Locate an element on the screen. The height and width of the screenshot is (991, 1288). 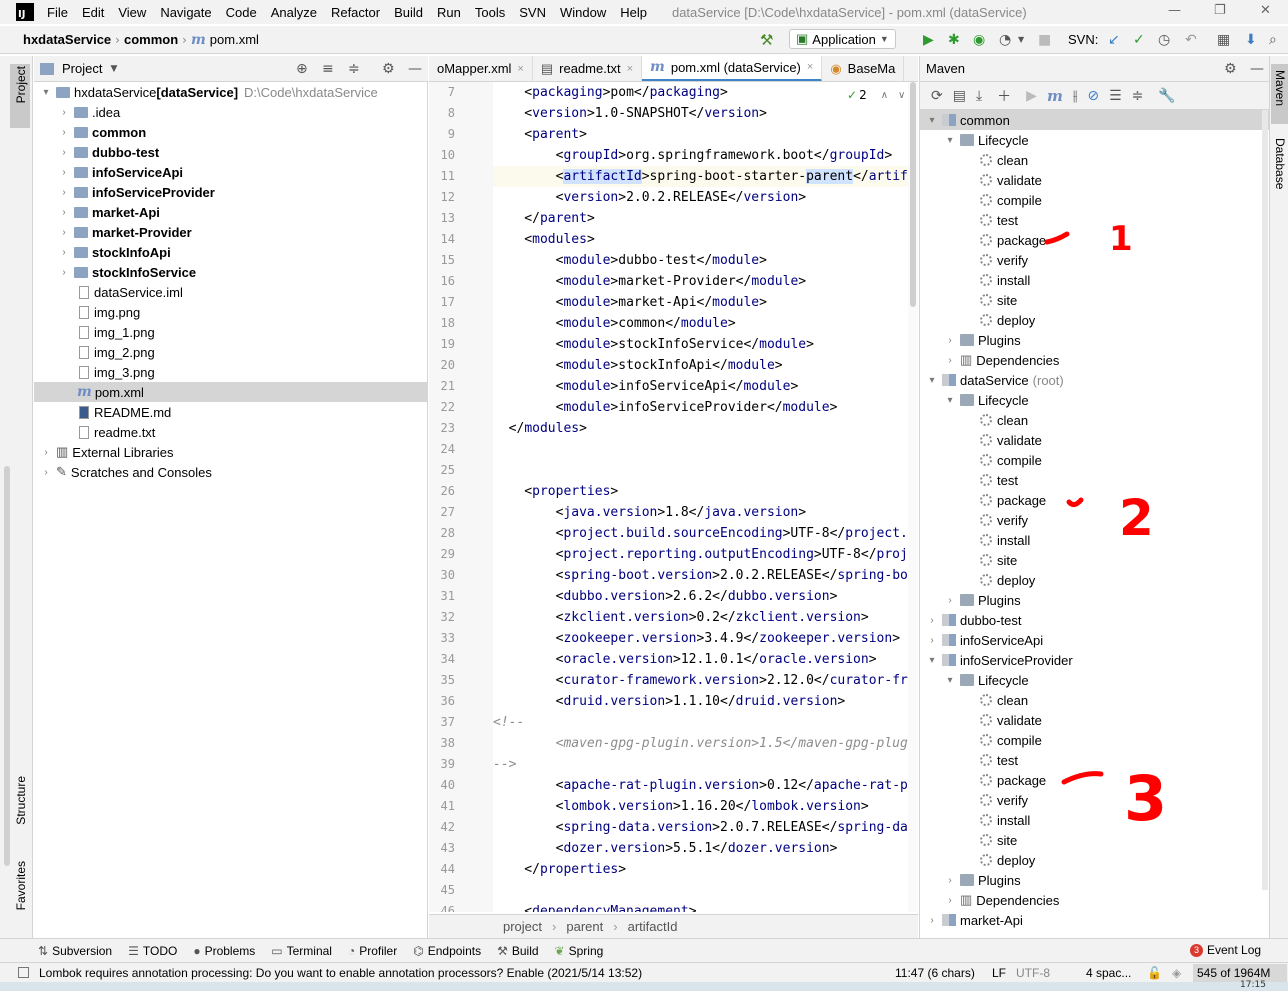
svn-commit-icon: ✓ is located at coordinates (1139, 40).